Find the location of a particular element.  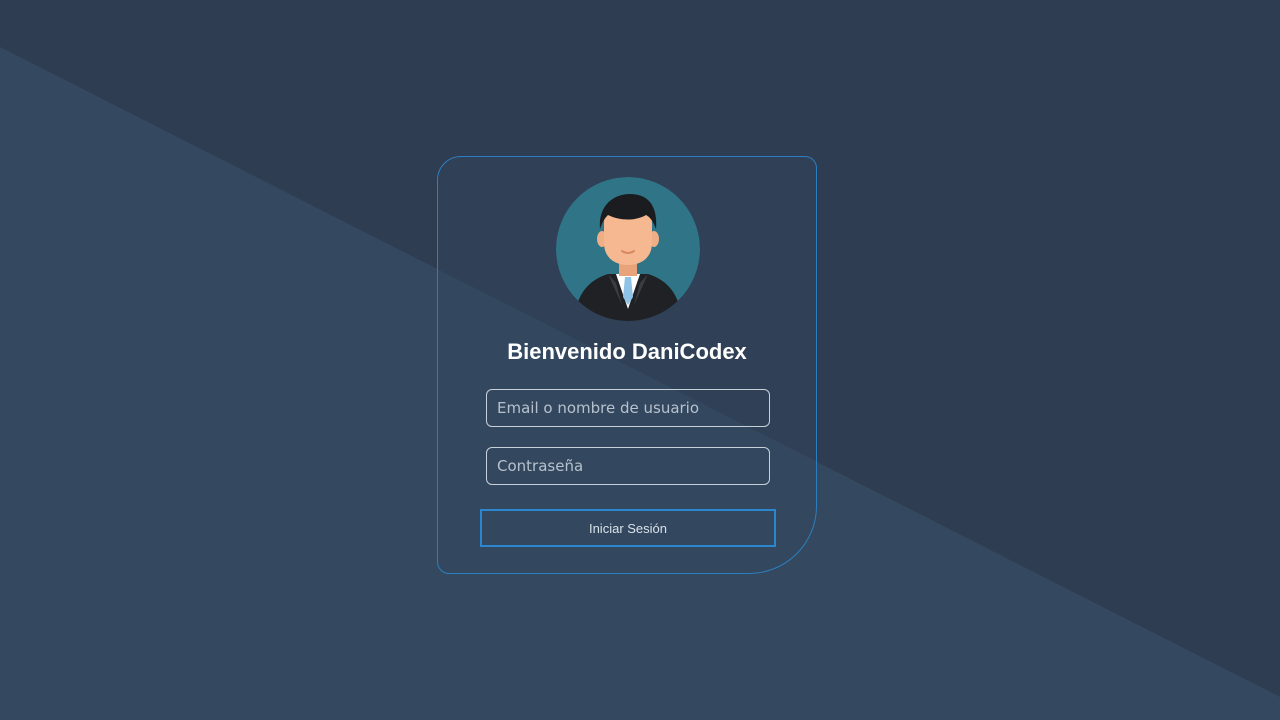

email-username-input is located at coordinates (628, 408).